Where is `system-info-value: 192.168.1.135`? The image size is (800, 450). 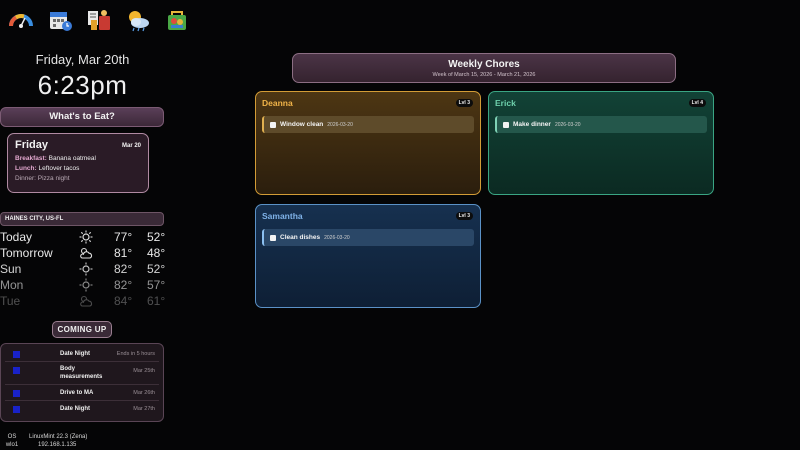
system-info-value: 192.168.1.135 is located at coordinates (57, 445).